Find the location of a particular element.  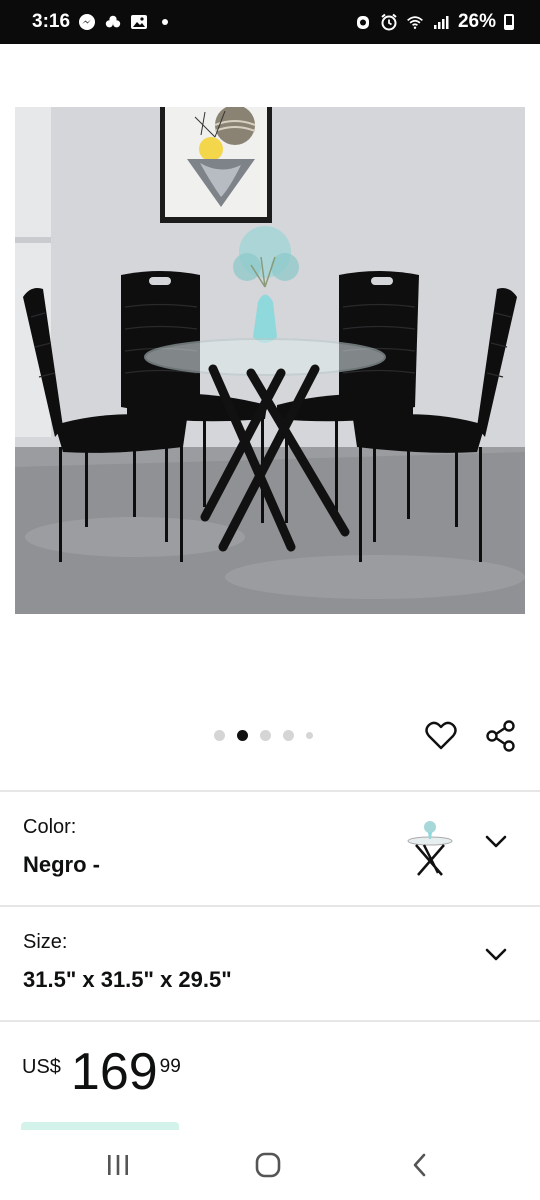

carousel-dot-active is located at coordinates (242, 735).